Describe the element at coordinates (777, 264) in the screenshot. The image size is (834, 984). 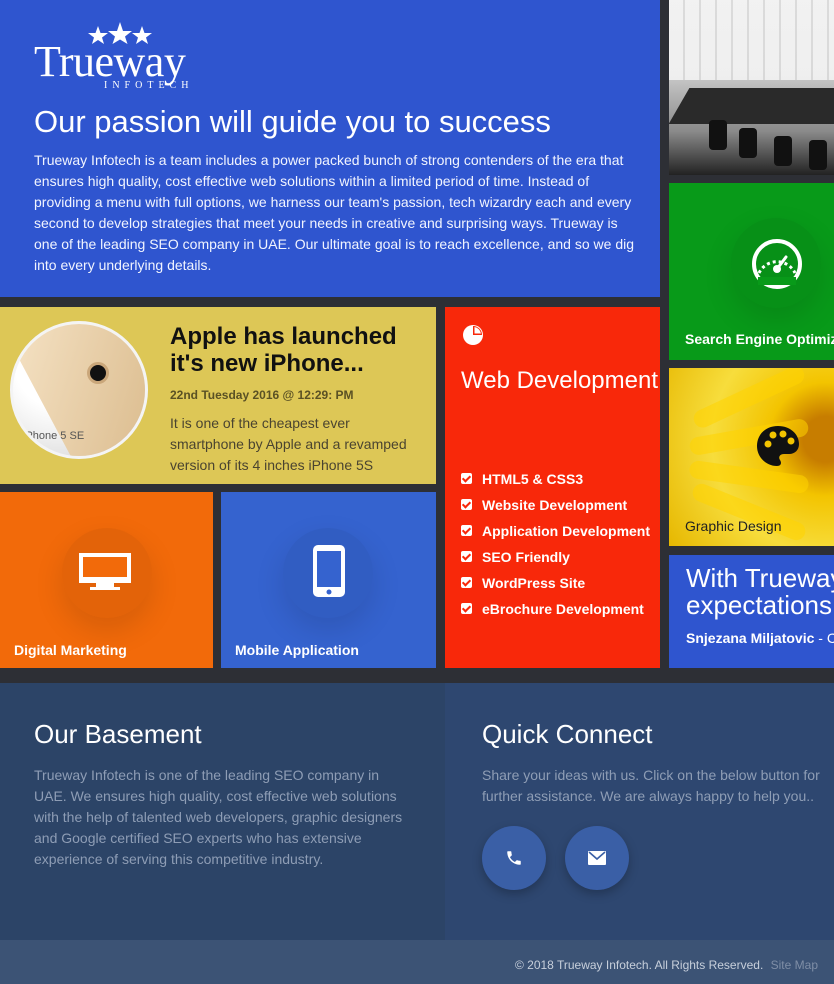
I see `speedometer-icon` at that location.